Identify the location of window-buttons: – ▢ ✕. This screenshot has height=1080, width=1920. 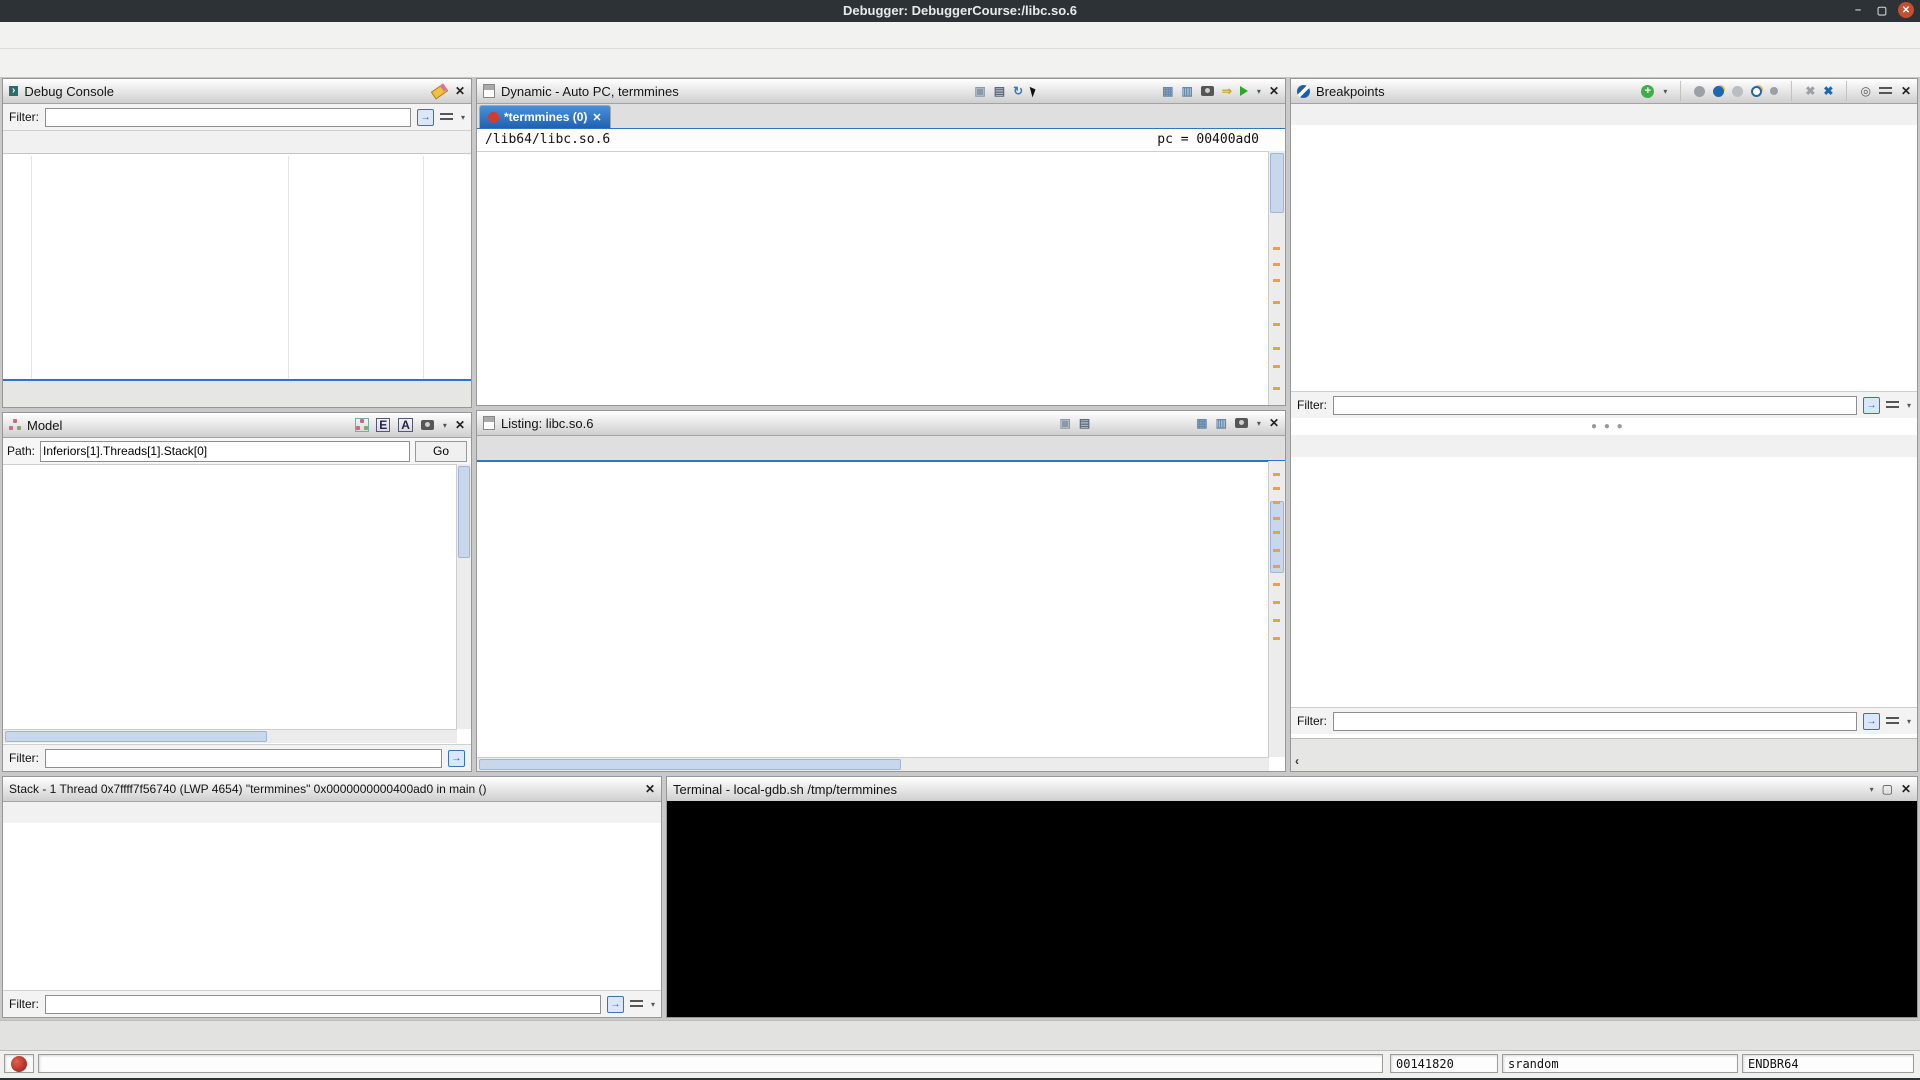
(1882, 10).